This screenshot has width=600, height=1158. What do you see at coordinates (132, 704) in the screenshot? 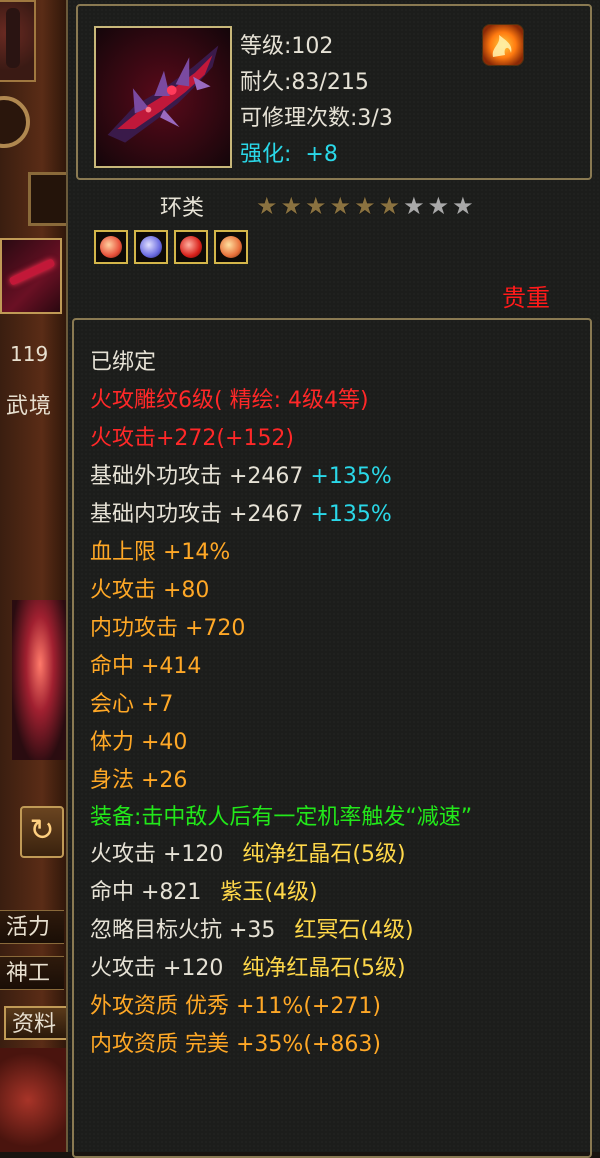
I see `crit: 会心 +7` at bounding box center [132, 704].